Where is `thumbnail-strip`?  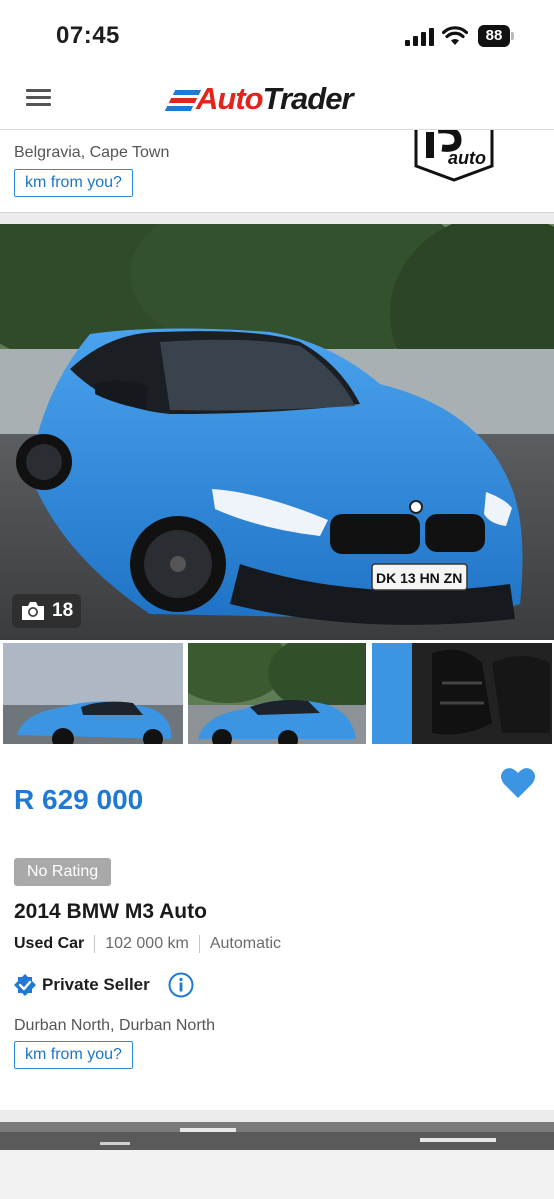 thumbnail-strip is located at coordinates (277, 693).